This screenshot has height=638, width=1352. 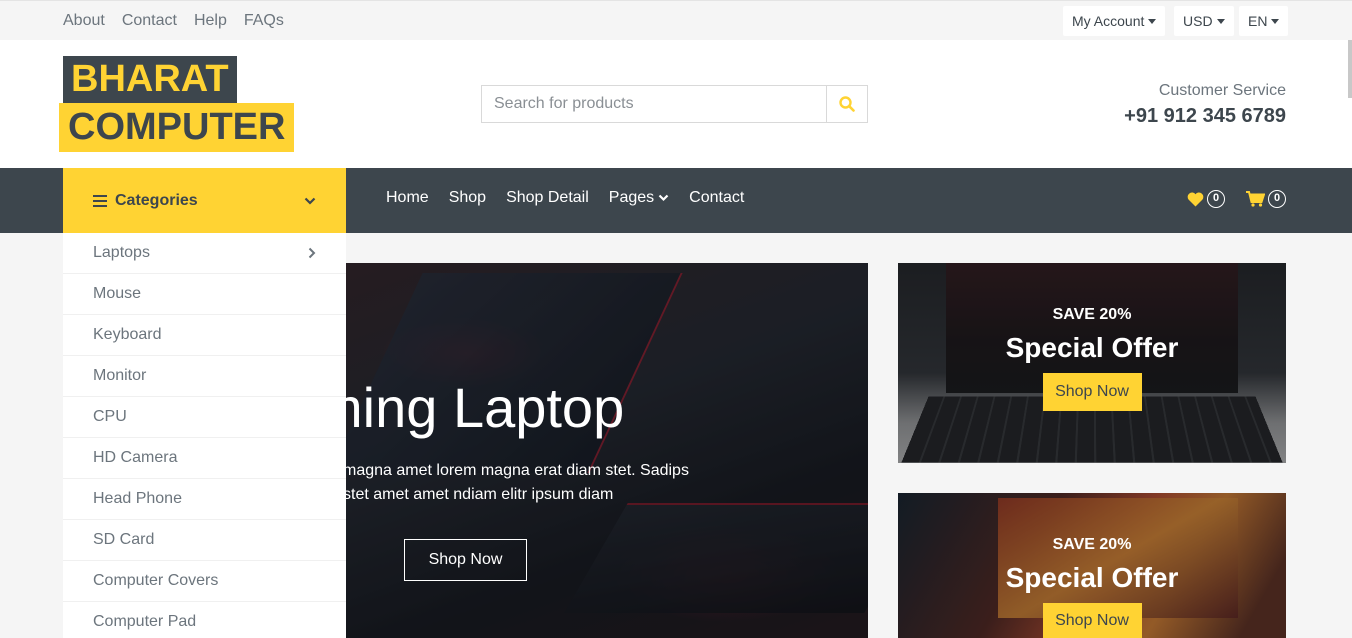 I want to click on nav-icons: 0 0, so click(x=1236, y=199).